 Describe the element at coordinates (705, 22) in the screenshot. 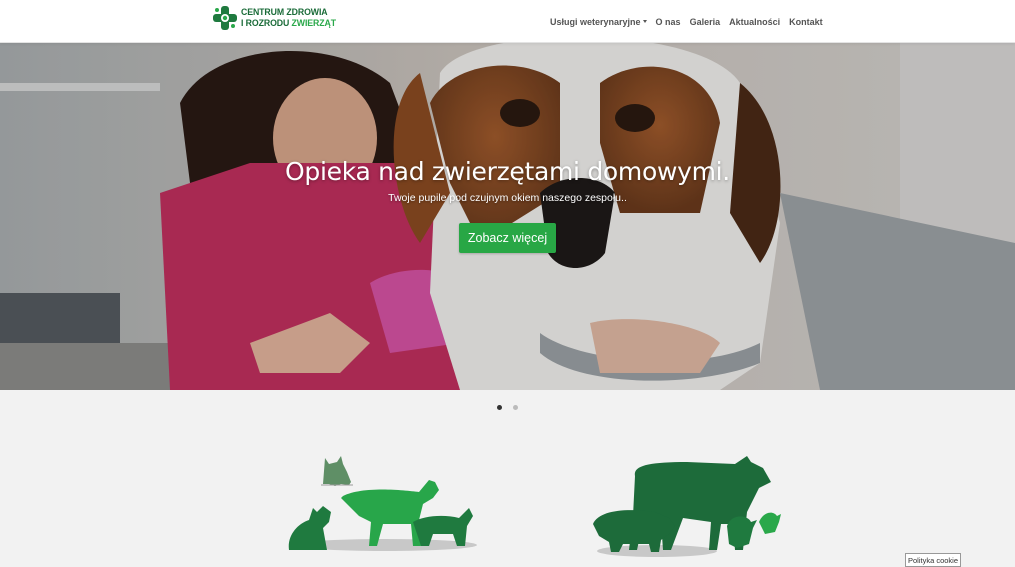

I see `nav-gallery: Galeria` at that location.